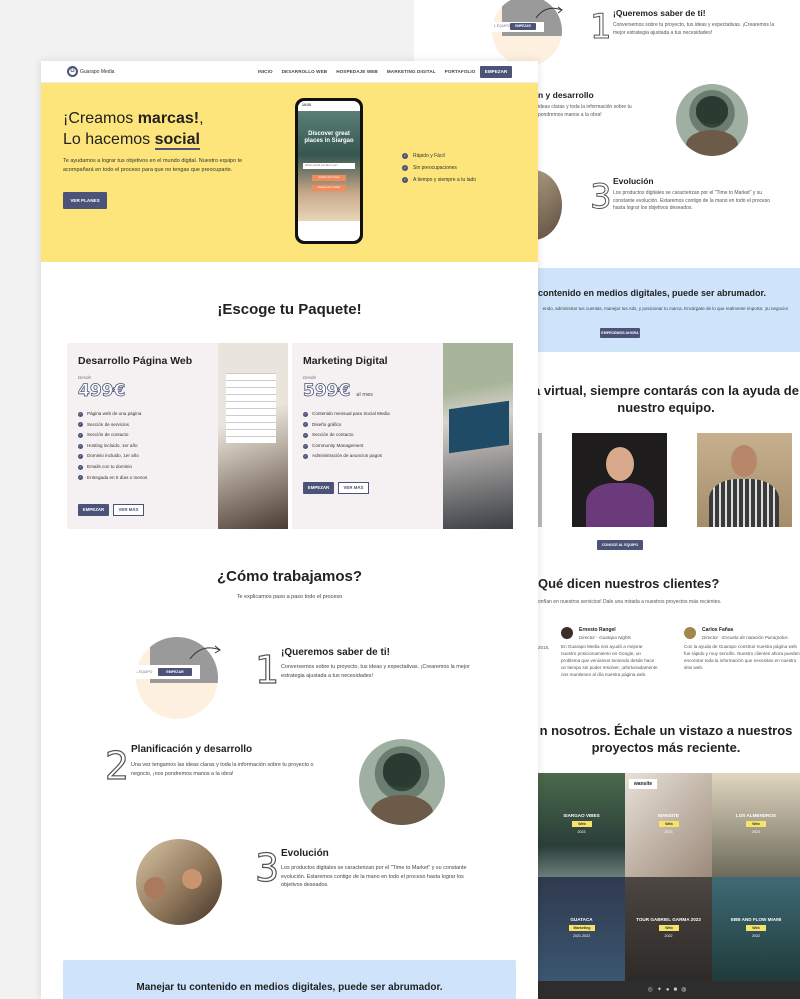 The width and height of the screenshot is (800, 999). Describe the element at coordinates (329, 178) in the screenshot. I see `phone-tours-button: Explore Our Tours` at that location.